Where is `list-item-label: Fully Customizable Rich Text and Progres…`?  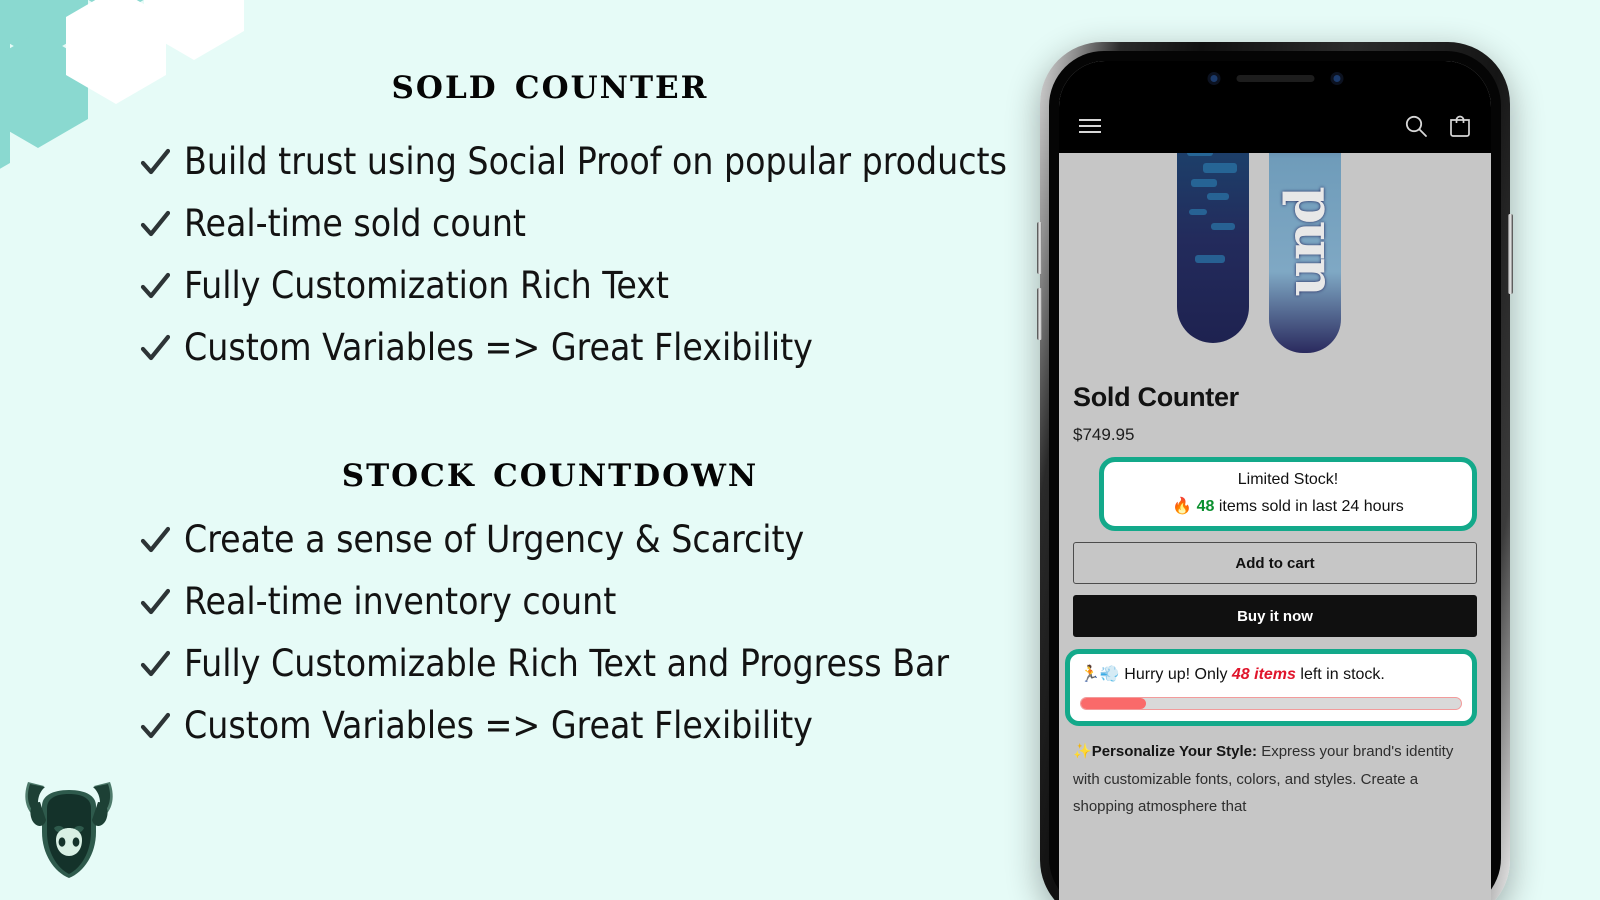
list-item-label: Fully Customizable Rich Text and Progres… is located at coordinates (567, 663).